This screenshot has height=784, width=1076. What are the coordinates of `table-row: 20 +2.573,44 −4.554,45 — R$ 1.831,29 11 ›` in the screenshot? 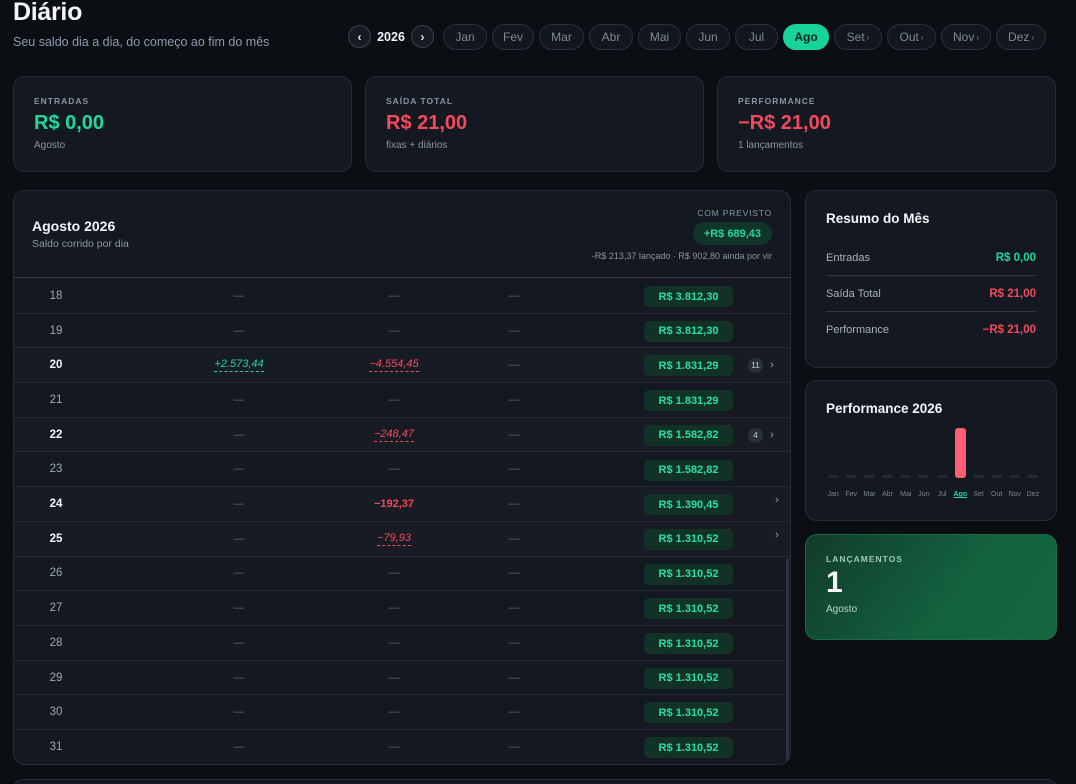 It's located at (402, 366).